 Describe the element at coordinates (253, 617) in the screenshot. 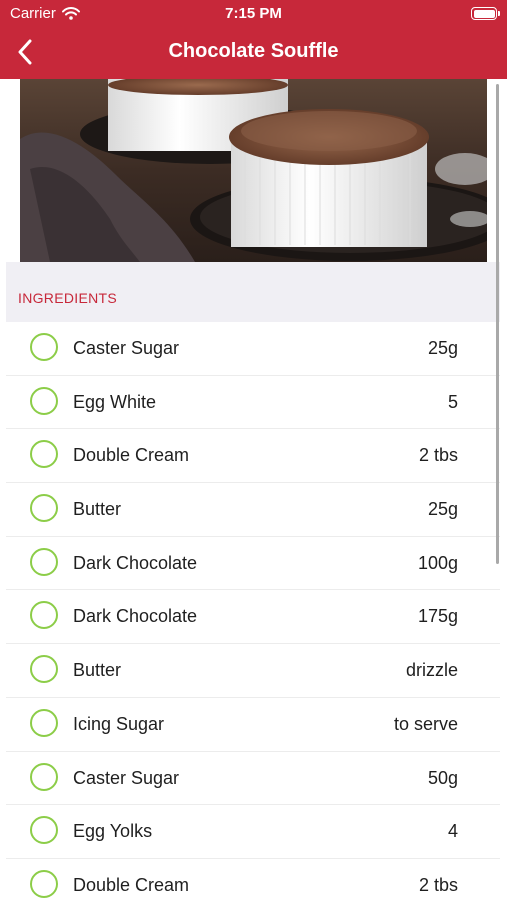

I see `list-item: Dark Chocolate 175g` at that location.